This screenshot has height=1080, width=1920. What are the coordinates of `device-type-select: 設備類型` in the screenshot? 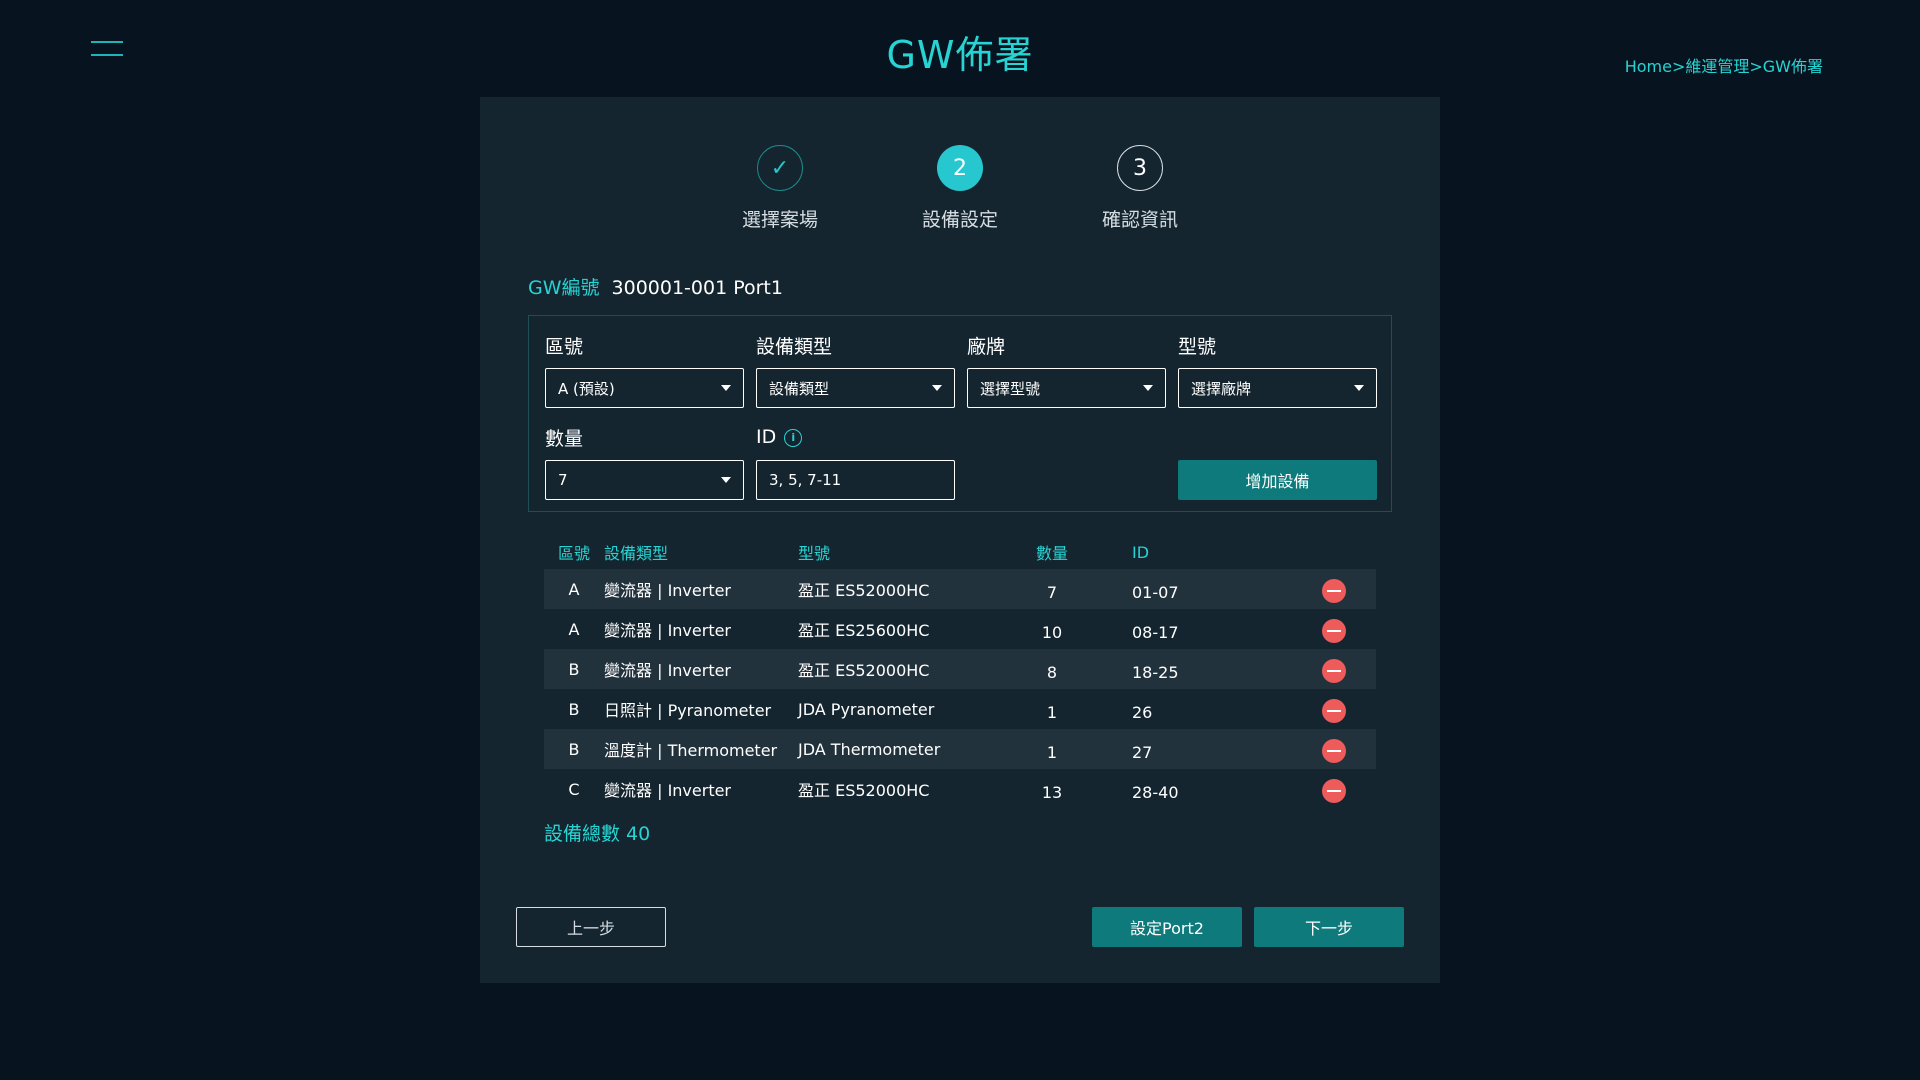 It's located at (855, 388).